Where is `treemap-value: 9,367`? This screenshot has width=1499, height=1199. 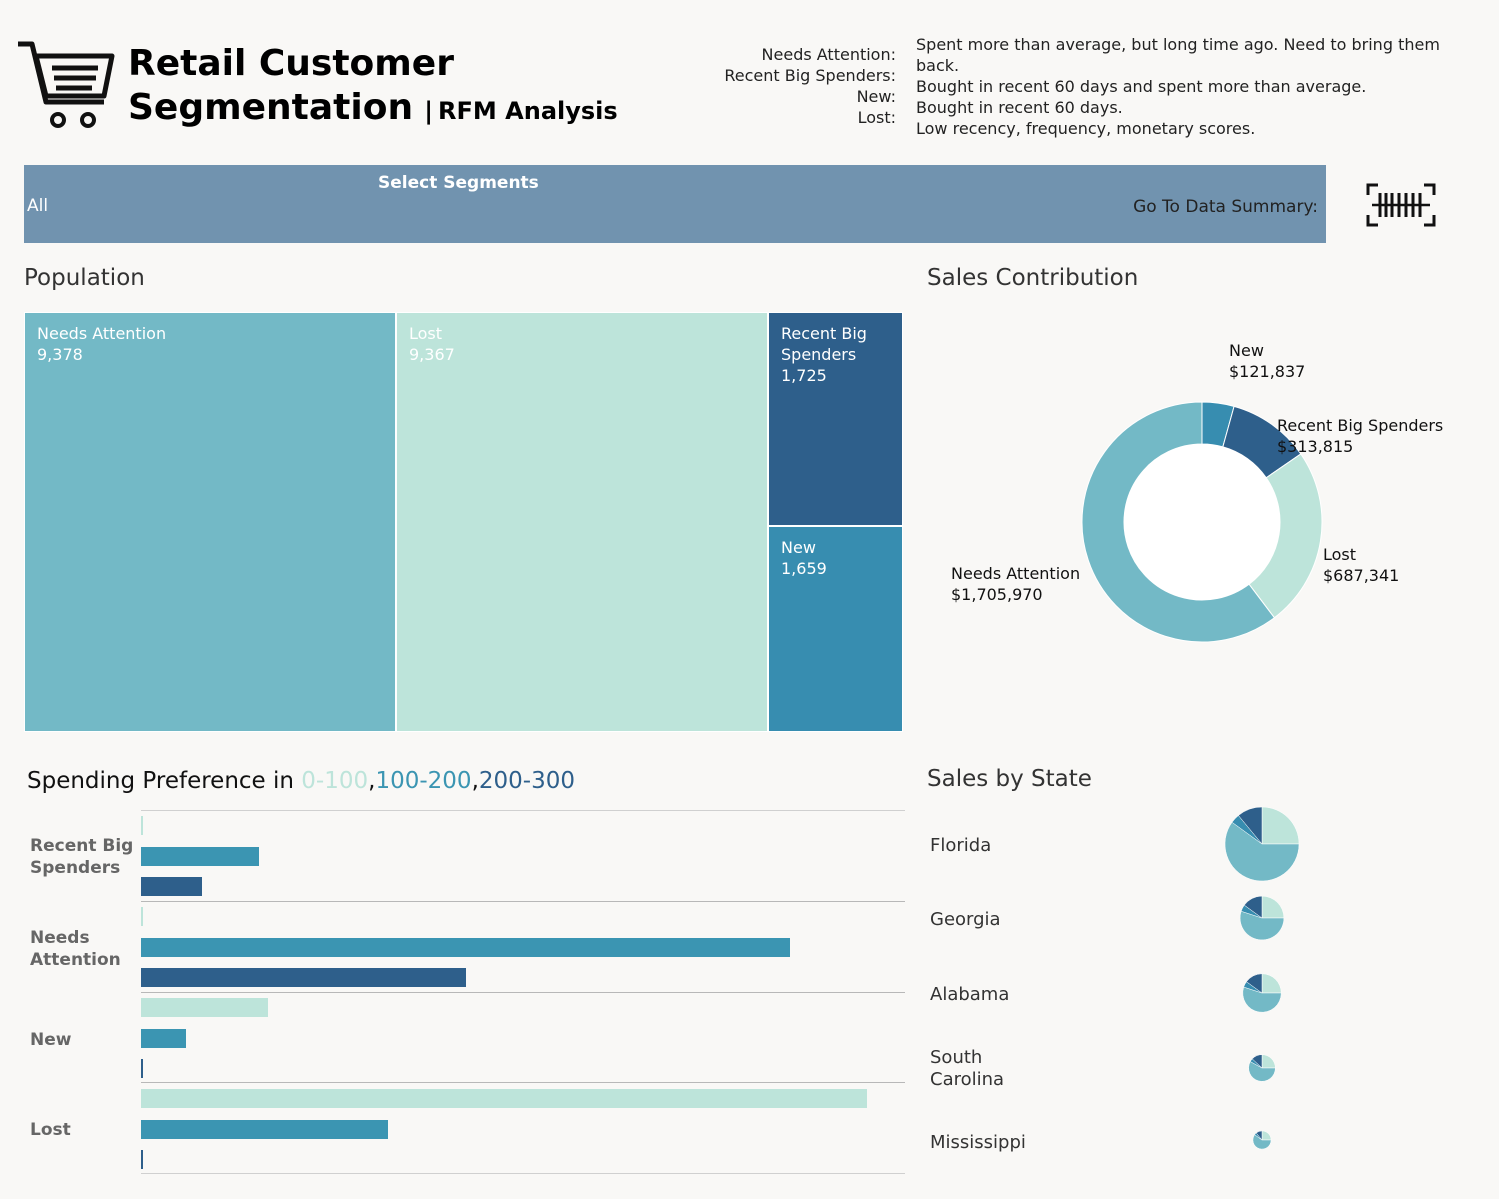 treemap-value: 9,367 is located at coordinates (432, 354).